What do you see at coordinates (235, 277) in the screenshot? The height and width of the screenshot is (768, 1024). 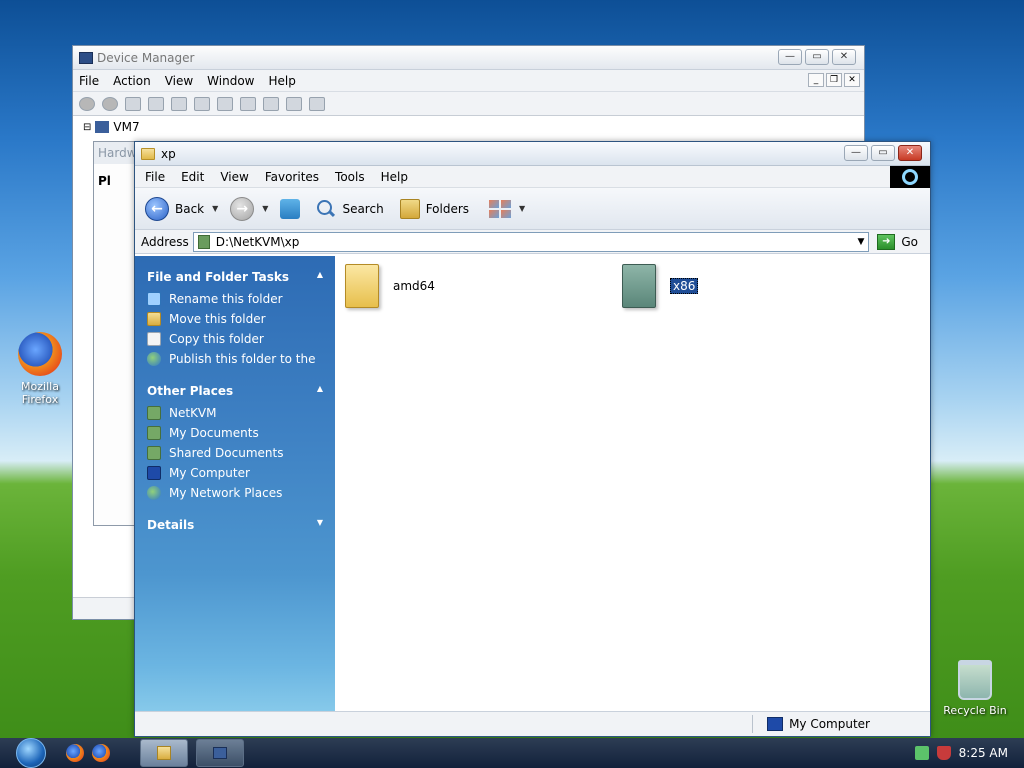 I see `section-header: File and Folder Tasks ▲` at bounding box center [235, 277].